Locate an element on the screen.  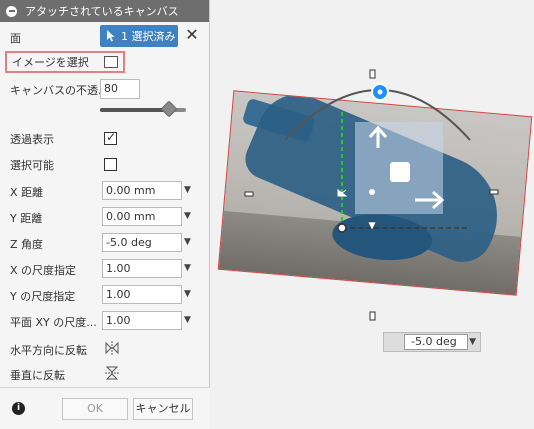
cancel-button: キャンセル is located at coordinates (163, 409).